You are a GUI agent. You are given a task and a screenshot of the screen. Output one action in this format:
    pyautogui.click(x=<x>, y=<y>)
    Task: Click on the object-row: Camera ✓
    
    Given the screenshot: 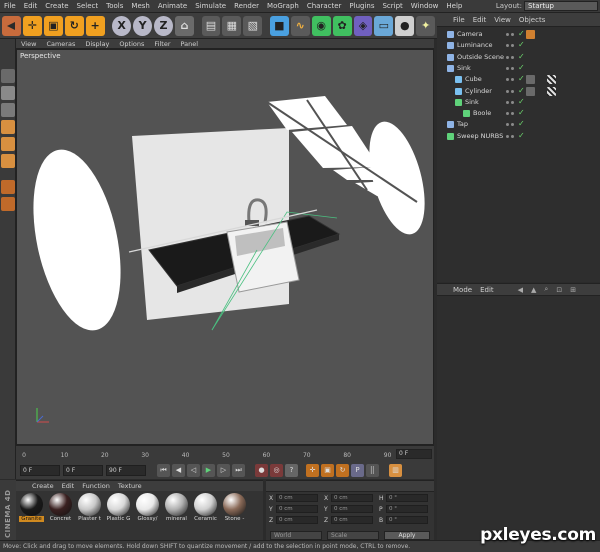 What is the action you would take?
    pyautogui.click(x=518, y=34)
    